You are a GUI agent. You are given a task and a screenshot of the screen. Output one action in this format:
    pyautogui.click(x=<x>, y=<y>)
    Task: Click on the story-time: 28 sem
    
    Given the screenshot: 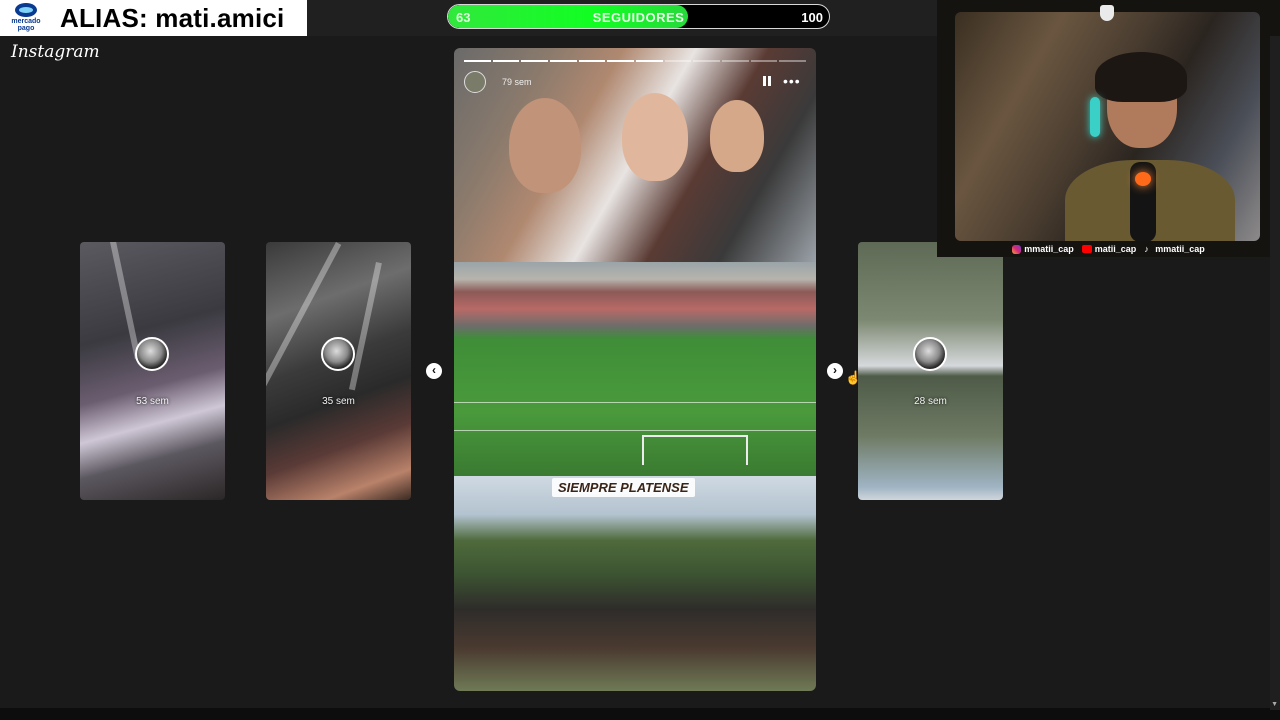 What is the action you would take?
    pyautogui.click(x=930, y=401)
    